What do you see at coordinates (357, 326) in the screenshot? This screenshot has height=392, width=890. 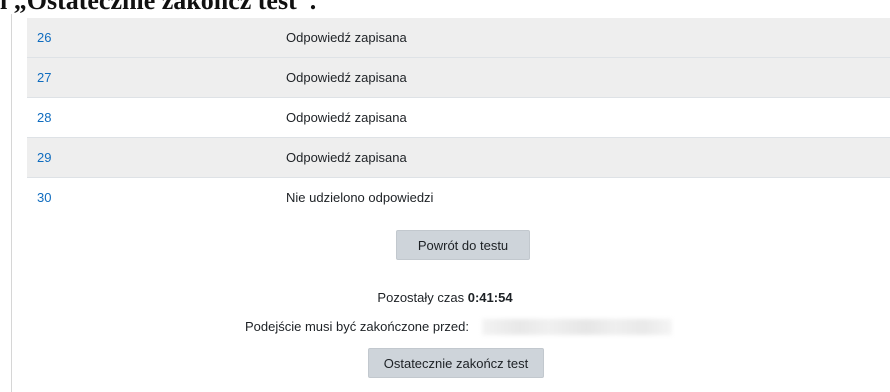 I see `deadline-label: Podejście musi być zakończone przed:` at bounding box center [357, 326].